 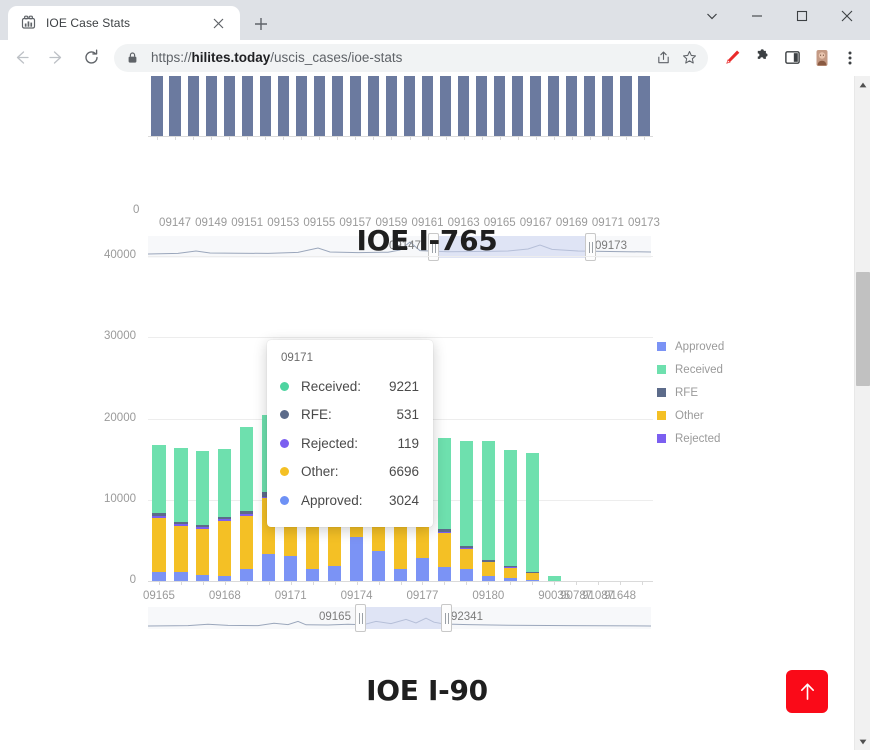 What do you see at coordinates (56, 58) in the screenshot?
I see `forward-button-icon` at bounding box center [56, 58].